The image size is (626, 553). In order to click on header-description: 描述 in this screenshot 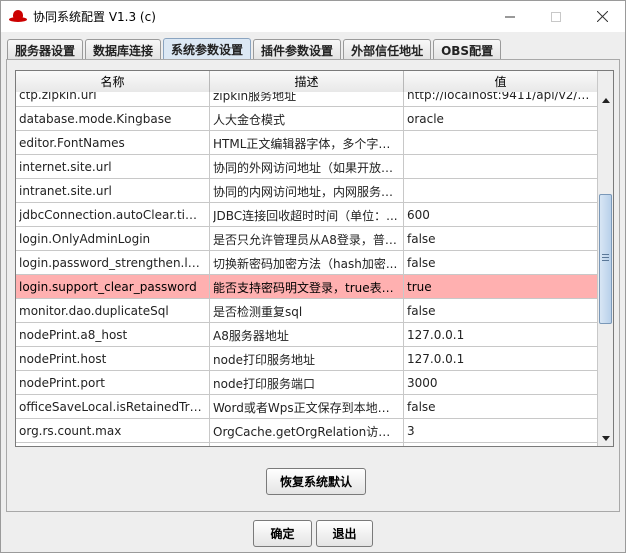, I will do `click(307, 81)`.